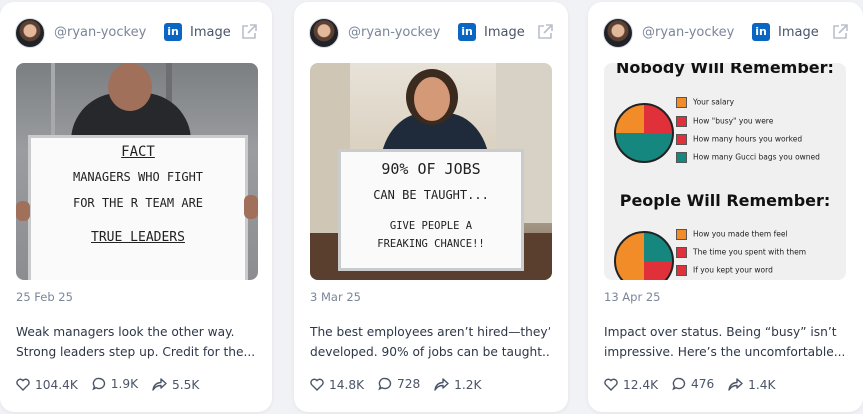  I want to click on sign-text: MANAGERS WHO FIGHT, so click(138, 177).